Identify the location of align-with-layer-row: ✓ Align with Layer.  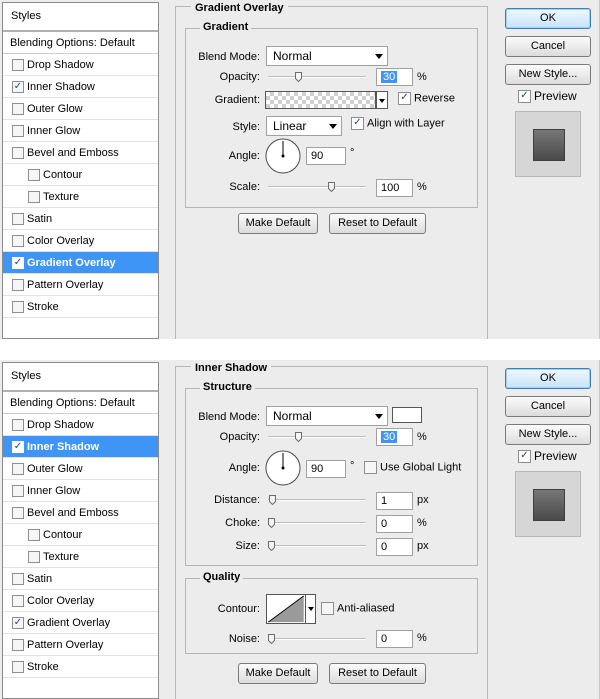
(398, 123).